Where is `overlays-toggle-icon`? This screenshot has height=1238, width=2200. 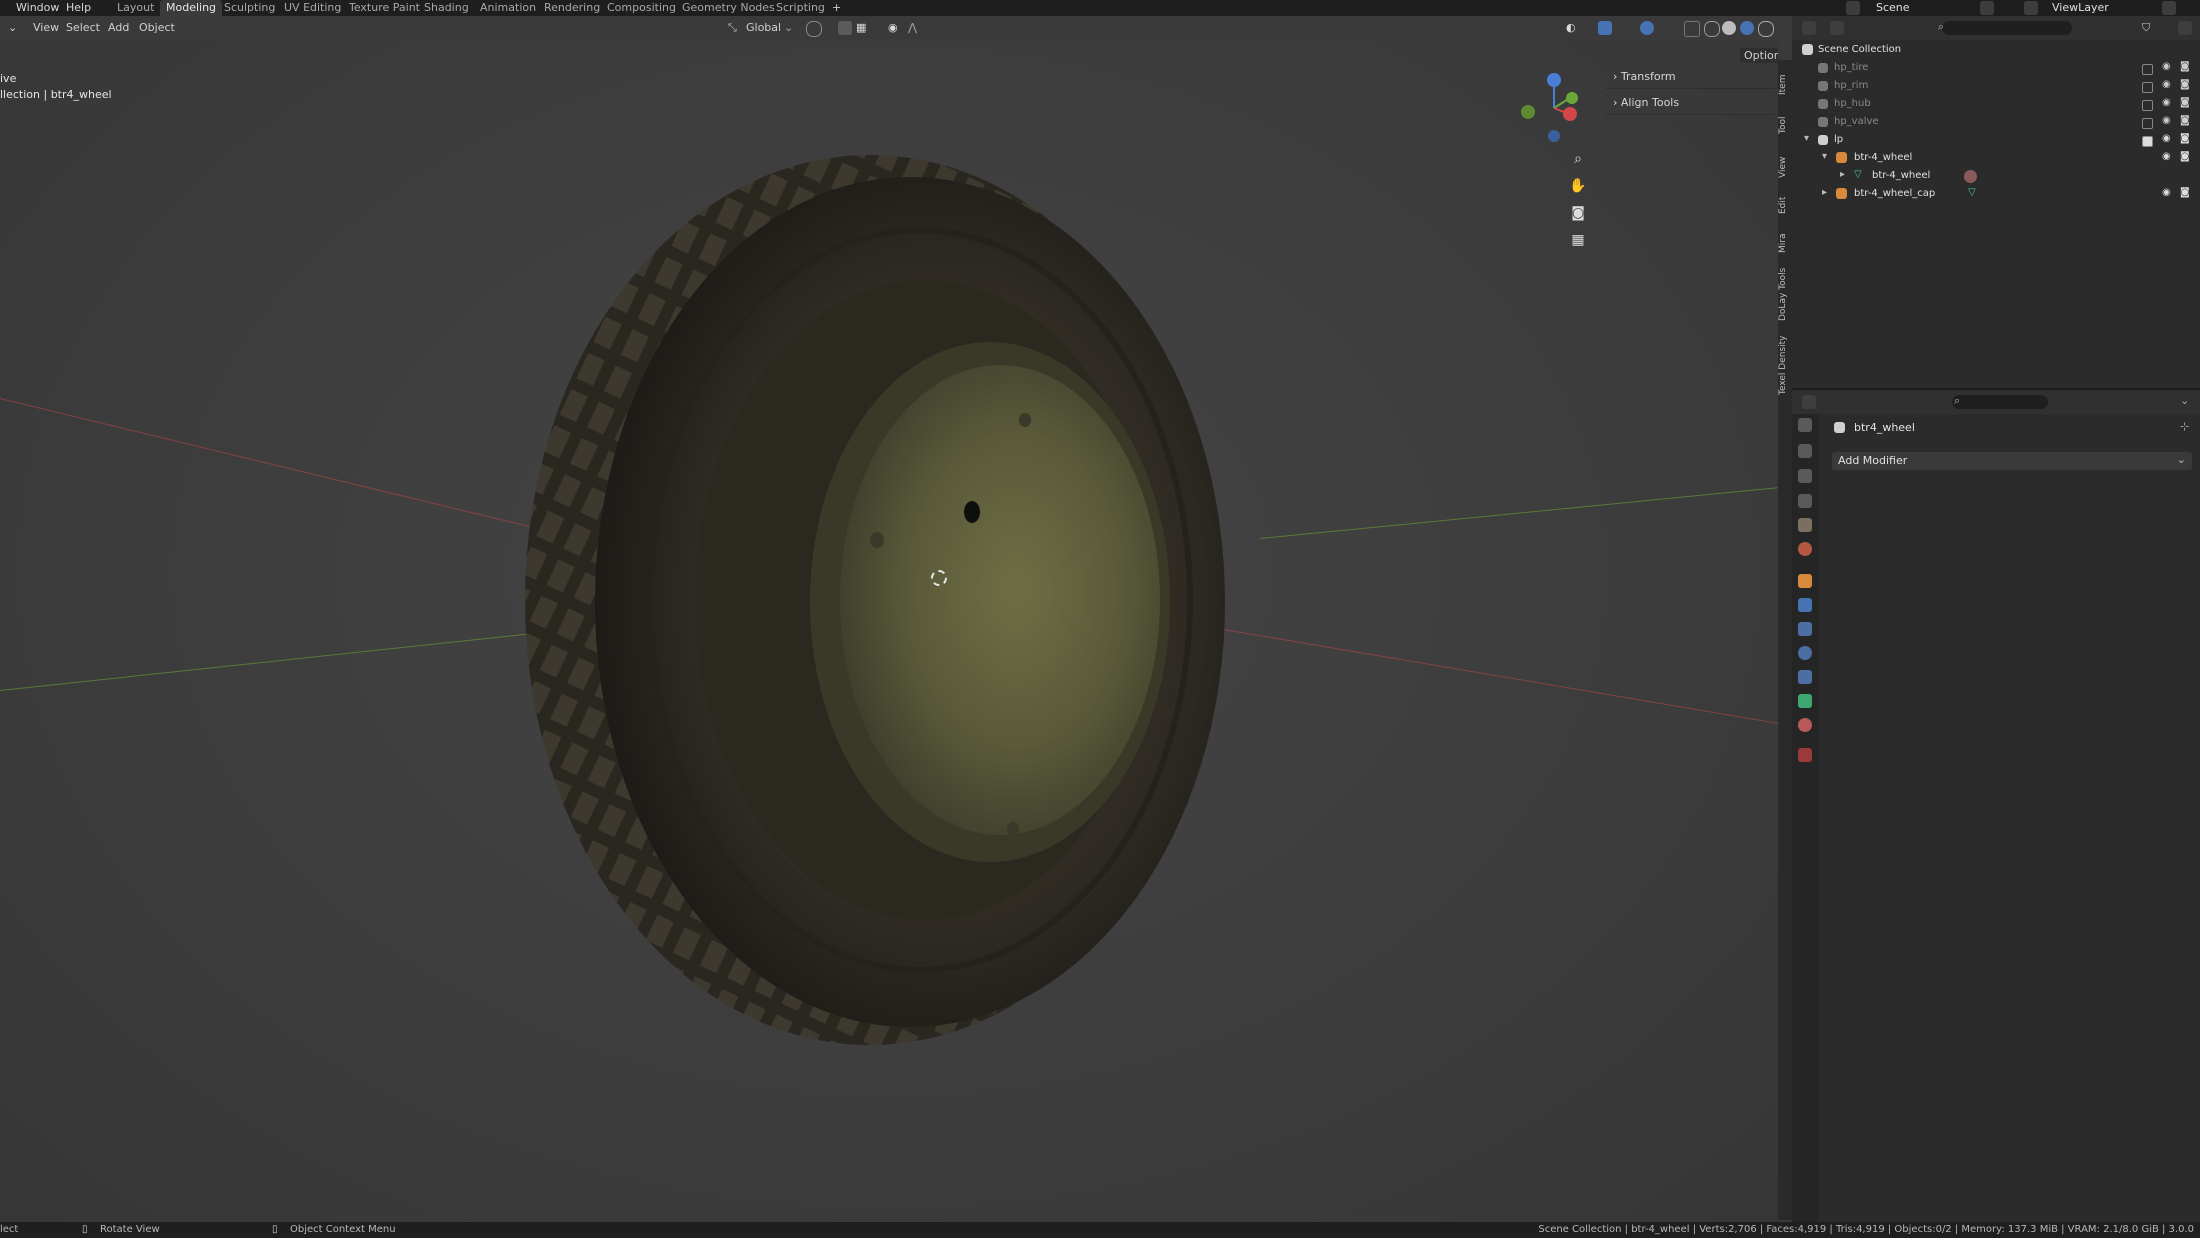
overlays-toggle-icon is located at coordinates (1647, 28).